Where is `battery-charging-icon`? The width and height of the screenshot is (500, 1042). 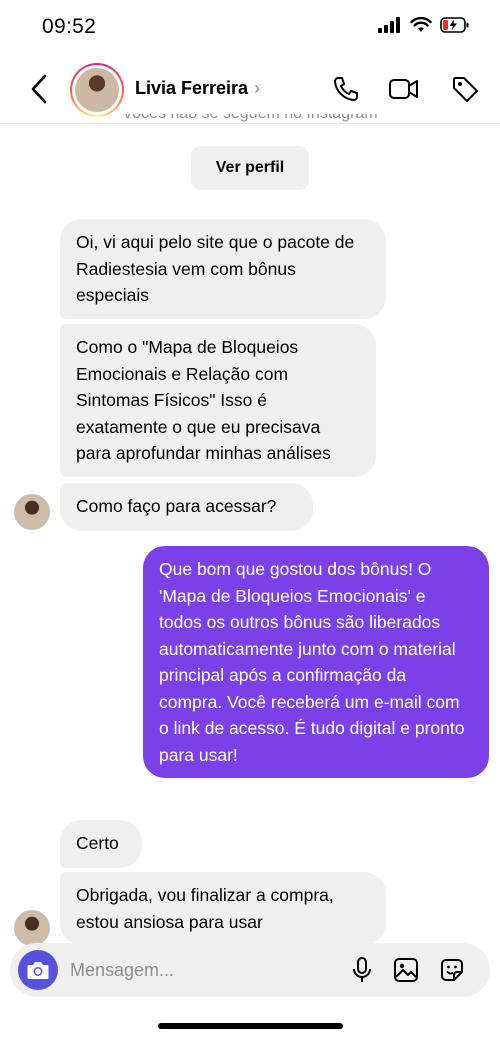 battery-charging-icon is located at coordinates (454, 25).